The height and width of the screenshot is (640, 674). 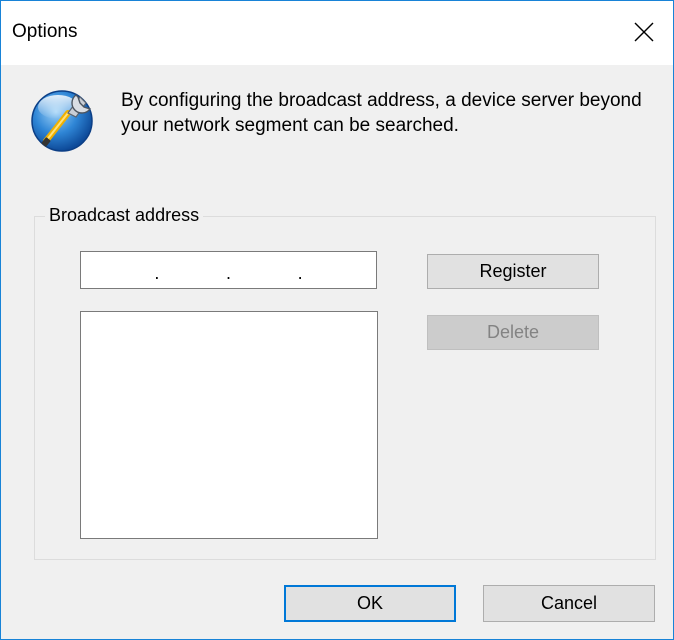 What do you see at coordinates (513, 332) in the screenshot?
I see `delete-button: Delete` at bounding box center [513, 332].